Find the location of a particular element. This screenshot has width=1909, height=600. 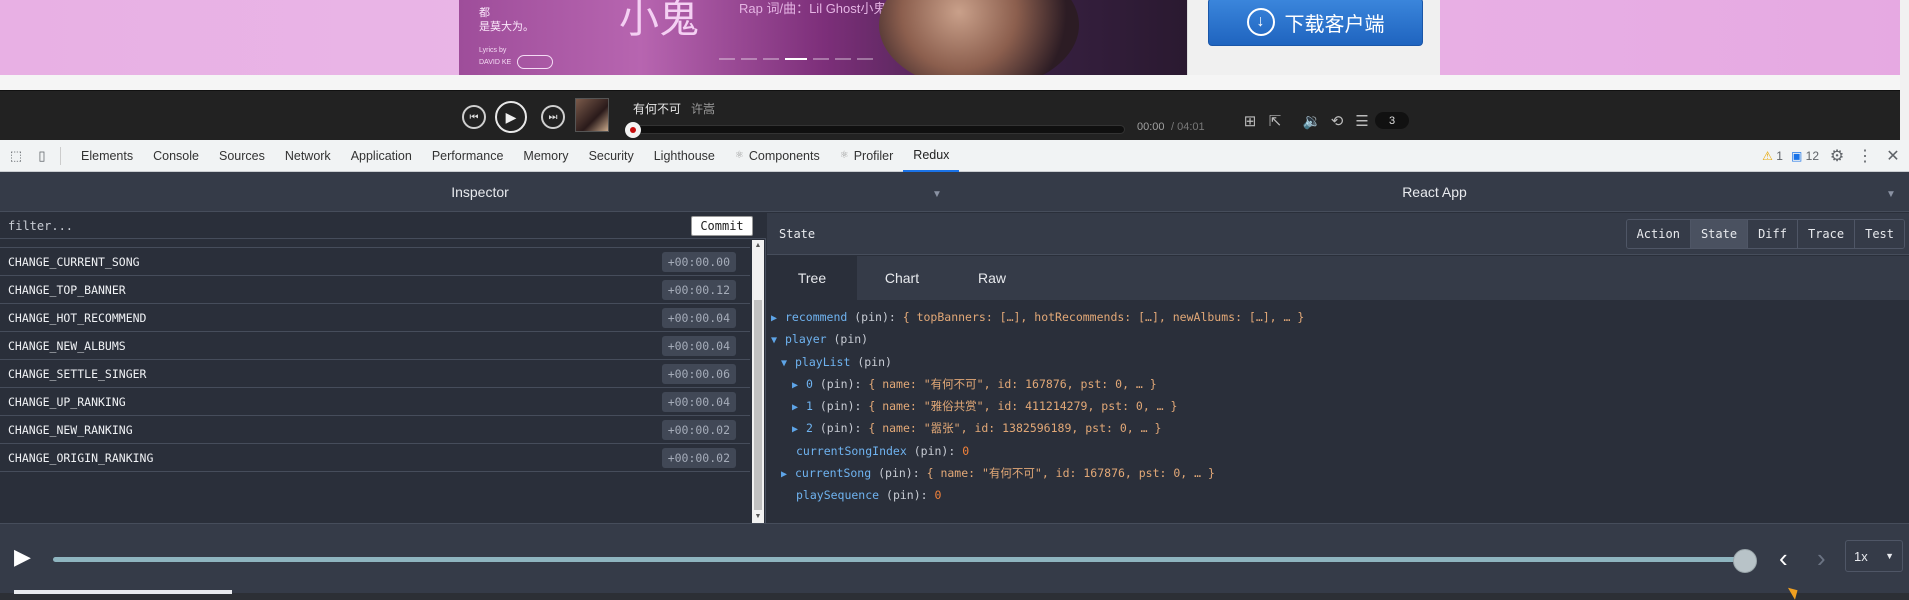

song-title: 有何不可 is located at coordinates (657, 108).